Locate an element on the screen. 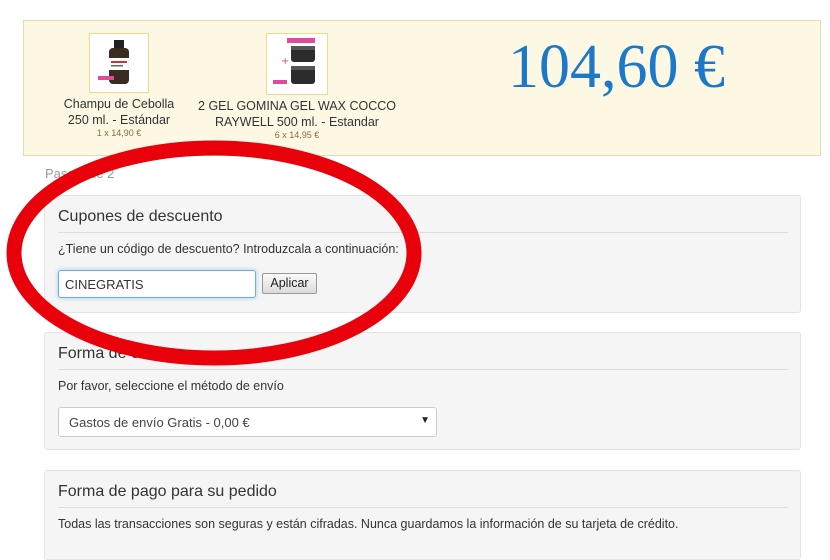  step-indicator: Paso 2 de 2 is located at coordinates (80, 173).